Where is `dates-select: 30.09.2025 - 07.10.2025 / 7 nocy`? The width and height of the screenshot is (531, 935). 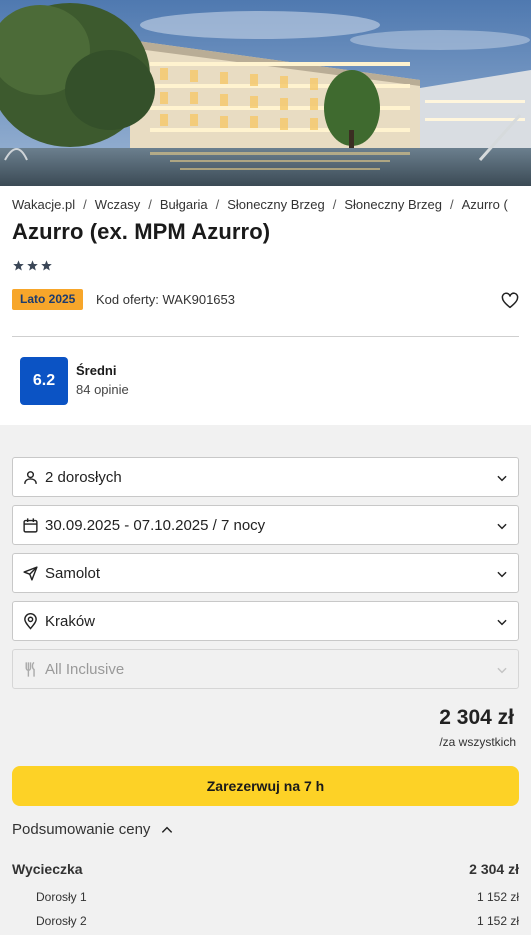
dates-select: 30.09.2025 - 07.10.2025 / 7 nocy is located at coordinates (265, 525).